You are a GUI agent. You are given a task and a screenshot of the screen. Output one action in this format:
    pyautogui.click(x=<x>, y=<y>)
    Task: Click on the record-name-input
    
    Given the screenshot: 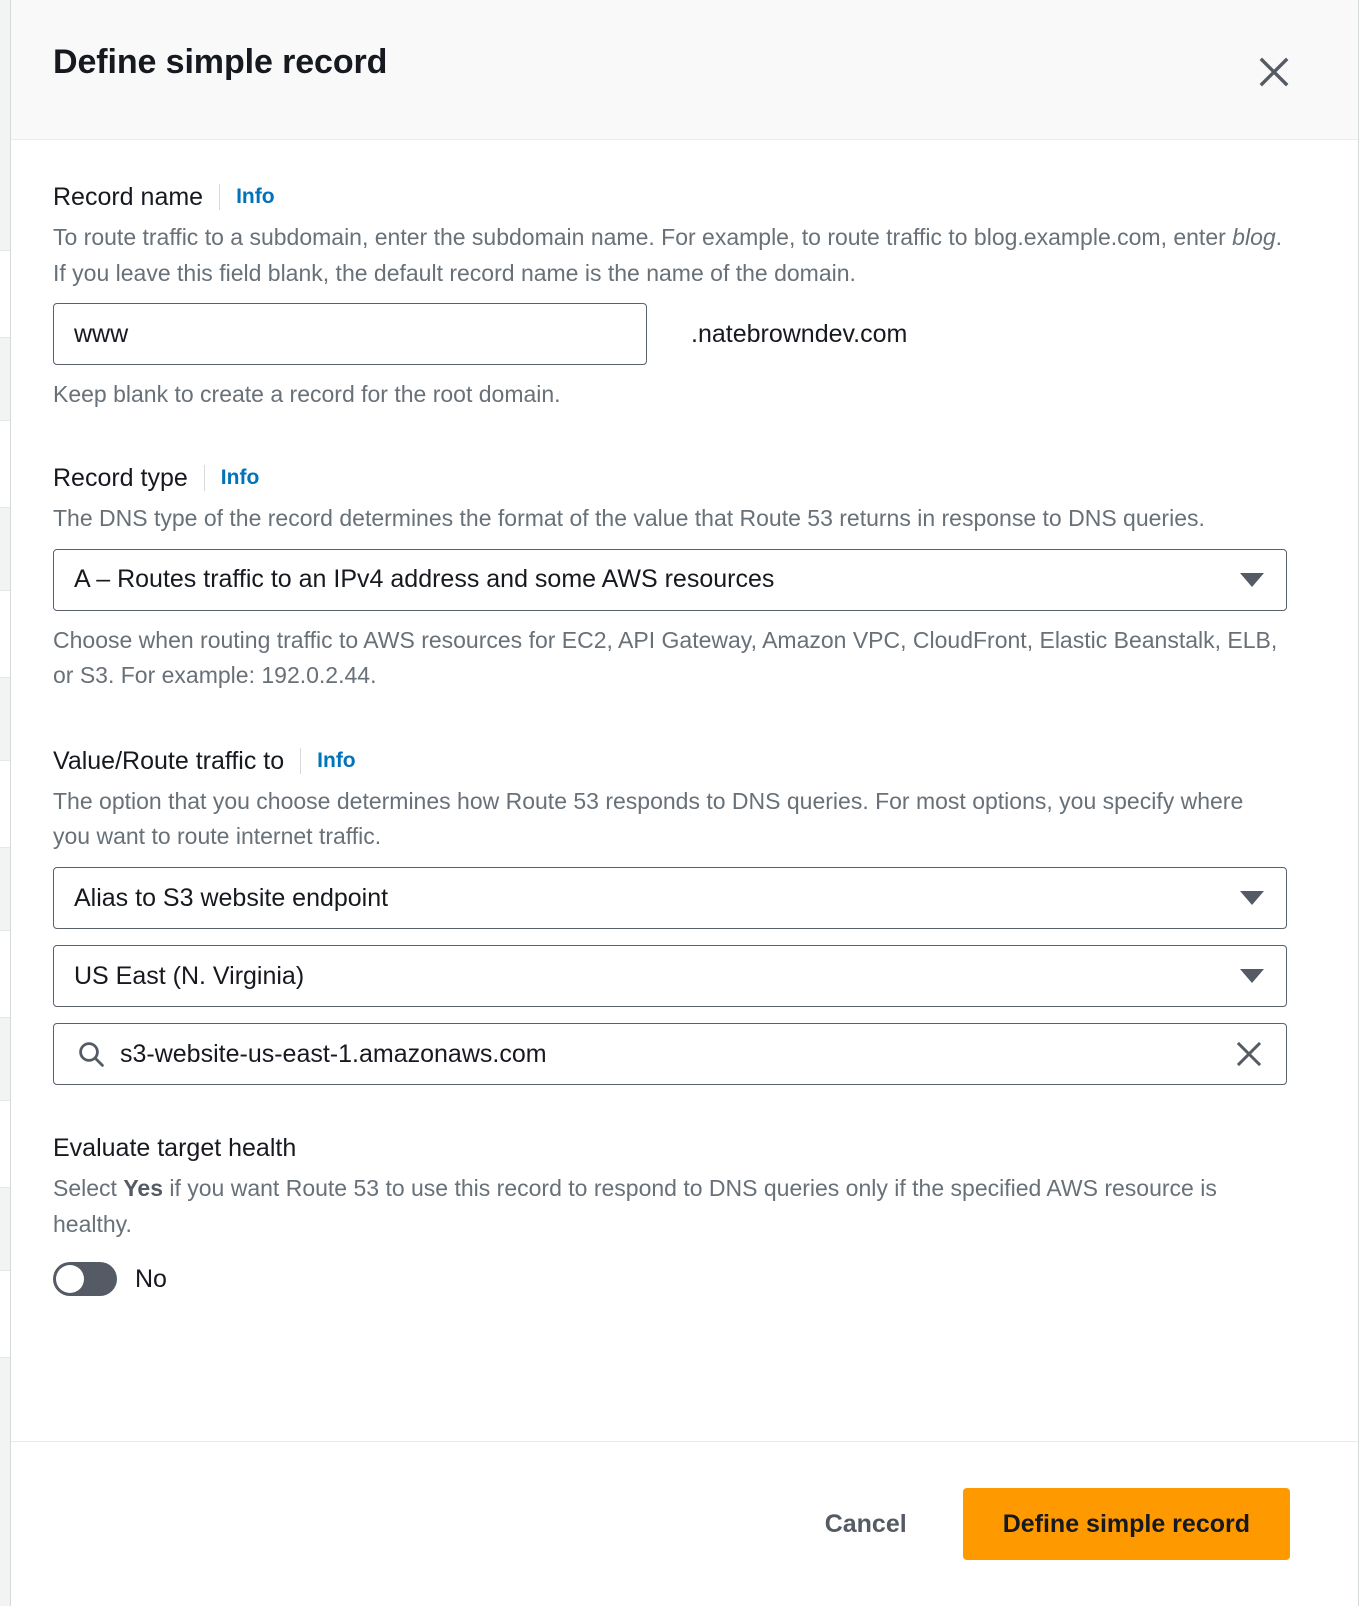 What is the action you would take?
    pyautogui.click(x=350, y=334)
    